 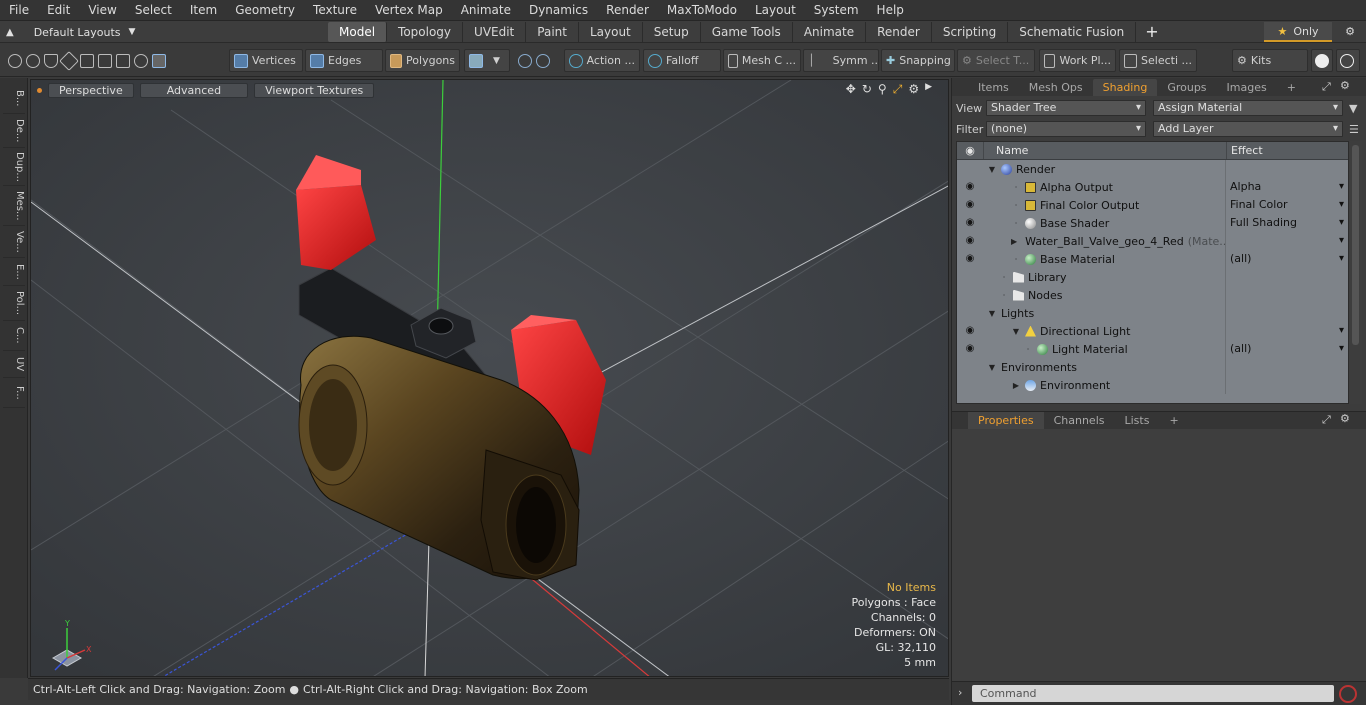 I want to click on menu-system: System, so click(x=836, y=10).